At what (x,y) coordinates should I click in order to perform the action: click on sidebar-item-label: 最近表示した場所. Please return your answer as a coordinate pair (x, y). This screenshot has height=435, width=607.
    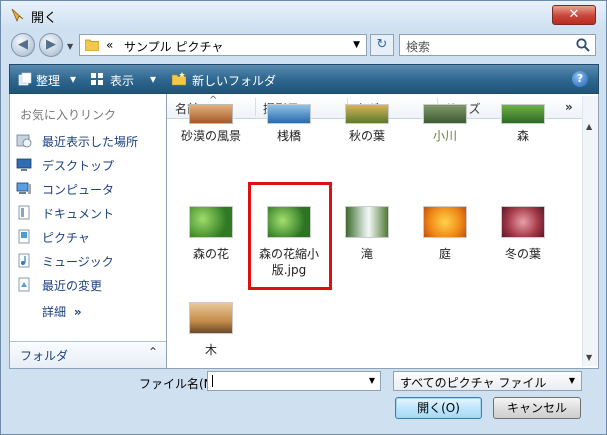
    Looking at the image, I should click on (90, 142).